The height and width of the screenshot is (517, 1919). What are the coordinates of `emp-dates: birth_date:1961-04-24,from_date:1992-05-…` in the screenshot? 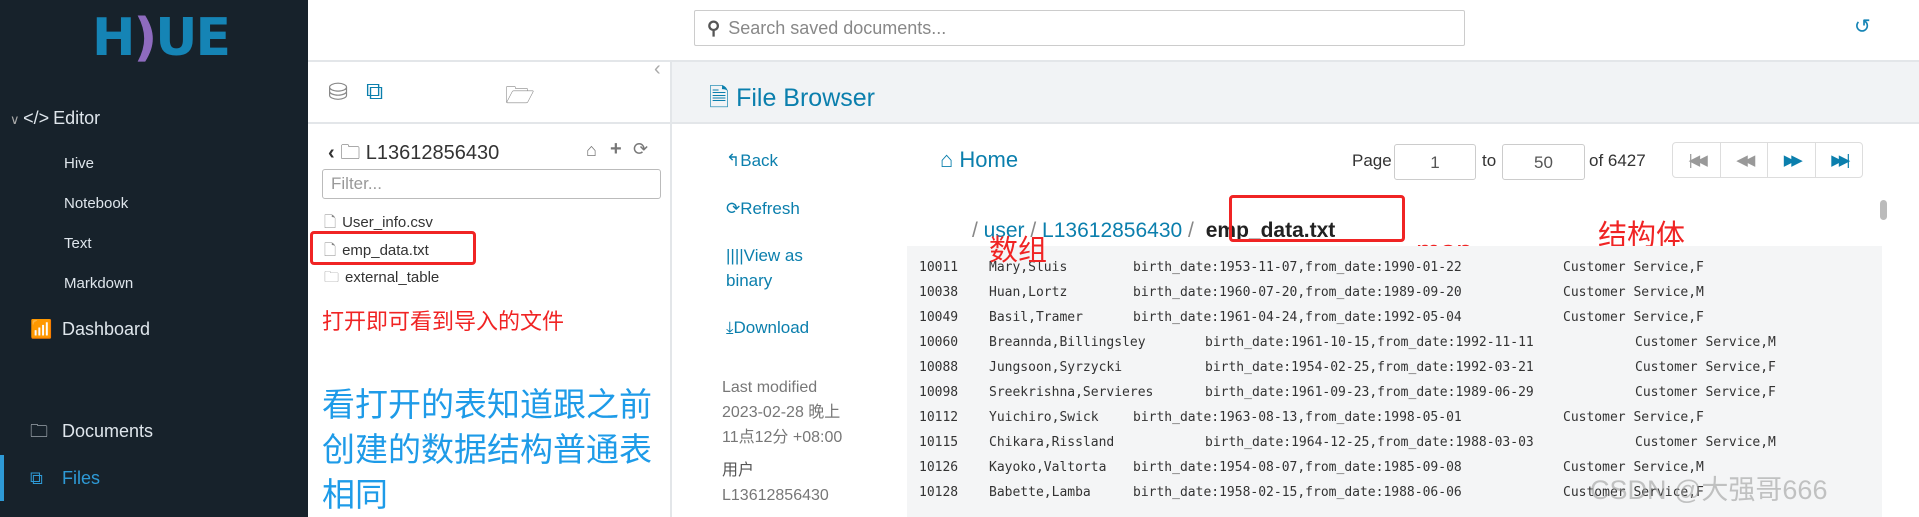 It's located at (1297, 317).